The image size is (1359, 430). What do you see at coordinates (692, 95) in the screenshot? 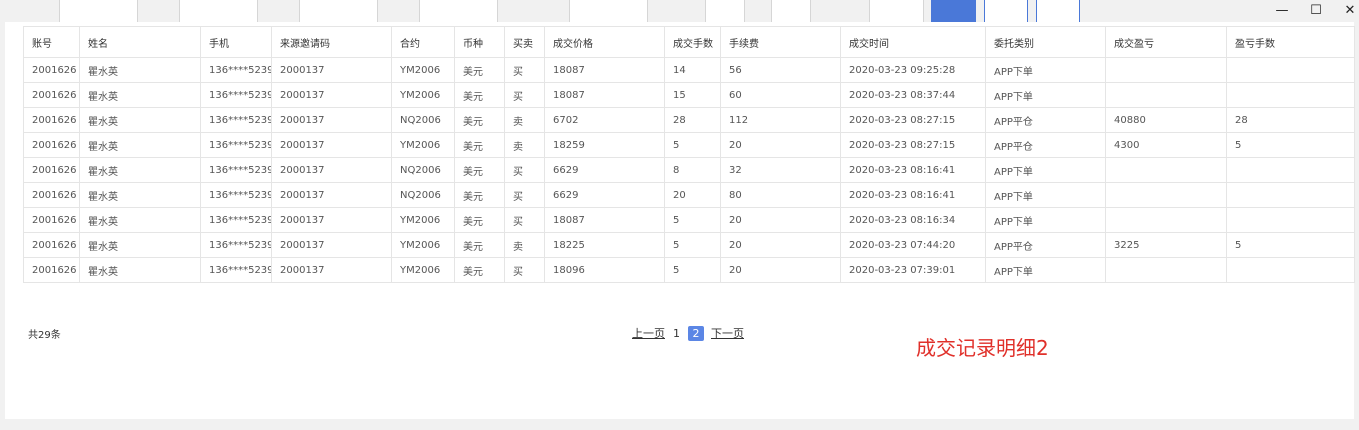
I see `table-cell: 15` at bounding box center [692, 95].